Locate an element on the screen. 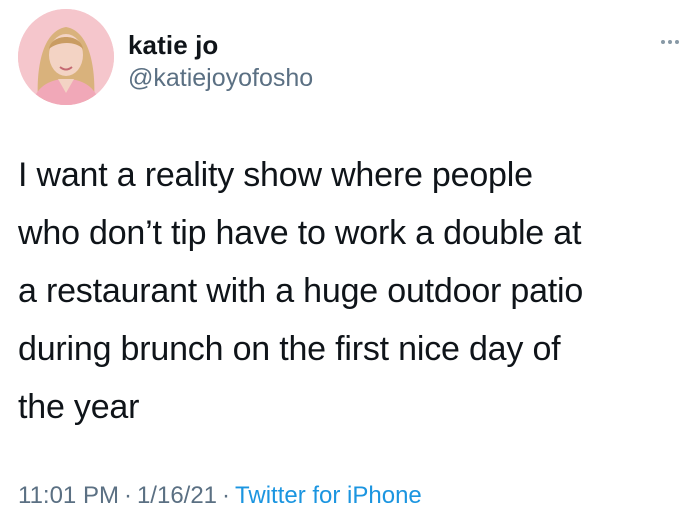  tweet-time: 11:01 PM is located at coordinates (68, 495).